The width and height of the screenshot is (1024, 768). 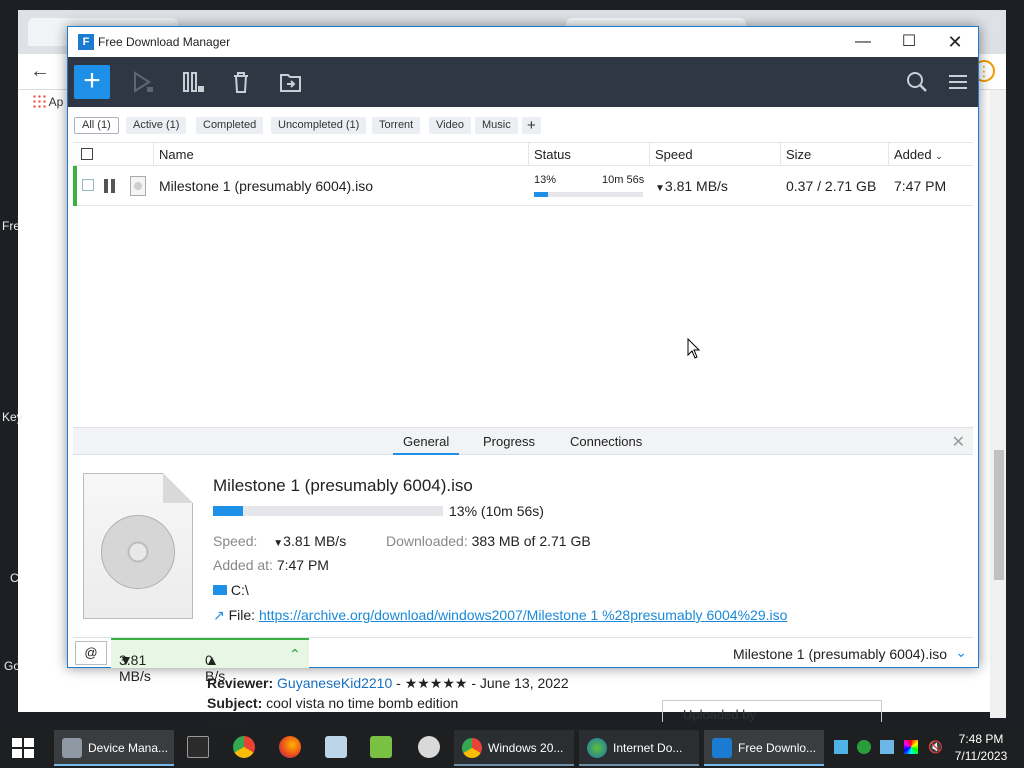 I want to click on iso-file-icon, so click(x=138, y=186).